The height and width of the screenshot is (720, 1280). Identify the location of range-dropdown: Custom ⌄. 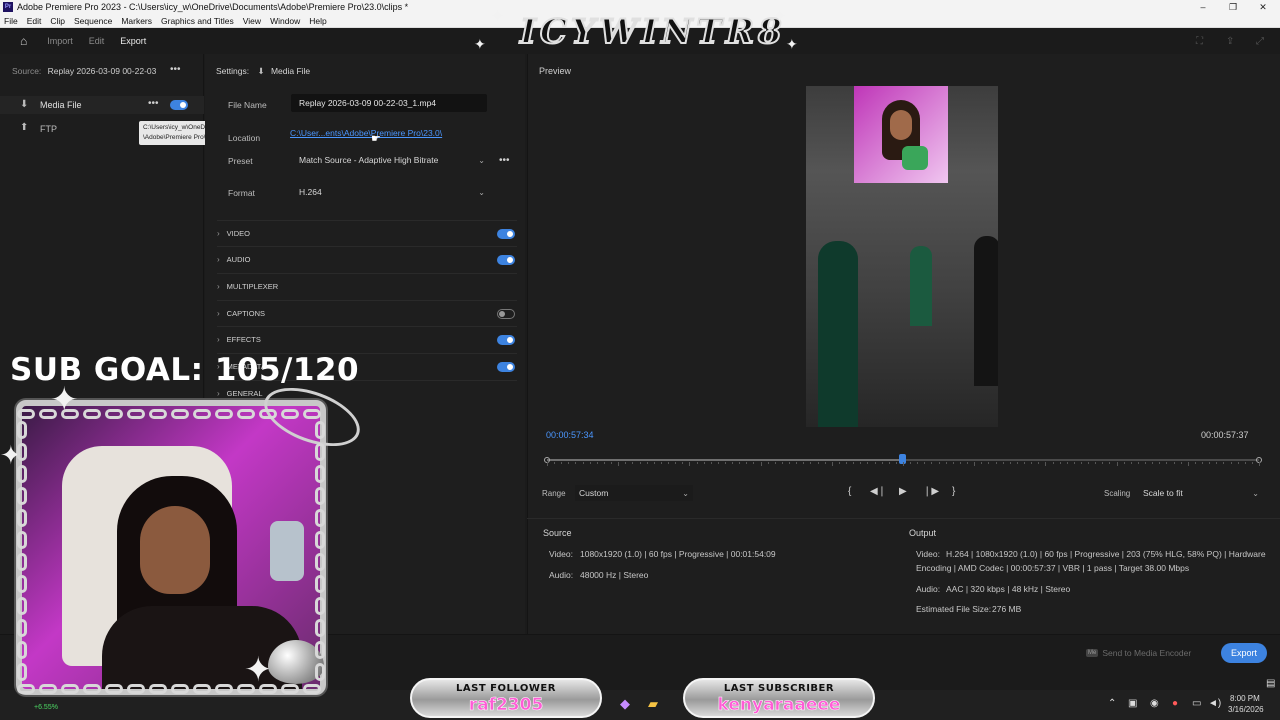
(634, 493).